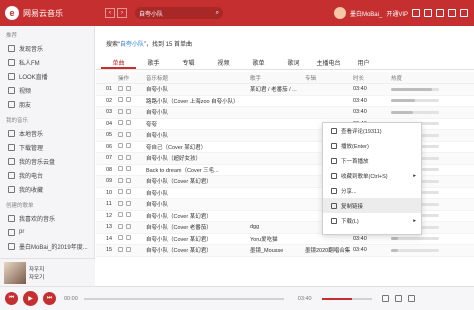  I want to click on sidebar-item-local: 本地音乐, so click(47, 133).